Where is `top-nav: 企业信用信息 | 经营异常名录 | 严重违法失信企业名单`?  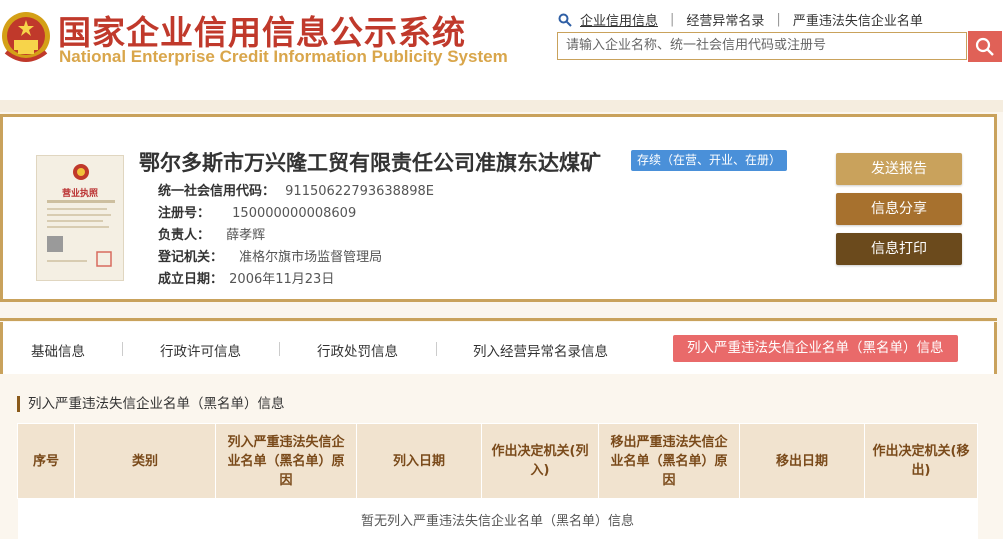 top-nav: 企业信用信息 | 经营异常名录 | 严重违法失信企业名单 is located at coordinates (740, 19).